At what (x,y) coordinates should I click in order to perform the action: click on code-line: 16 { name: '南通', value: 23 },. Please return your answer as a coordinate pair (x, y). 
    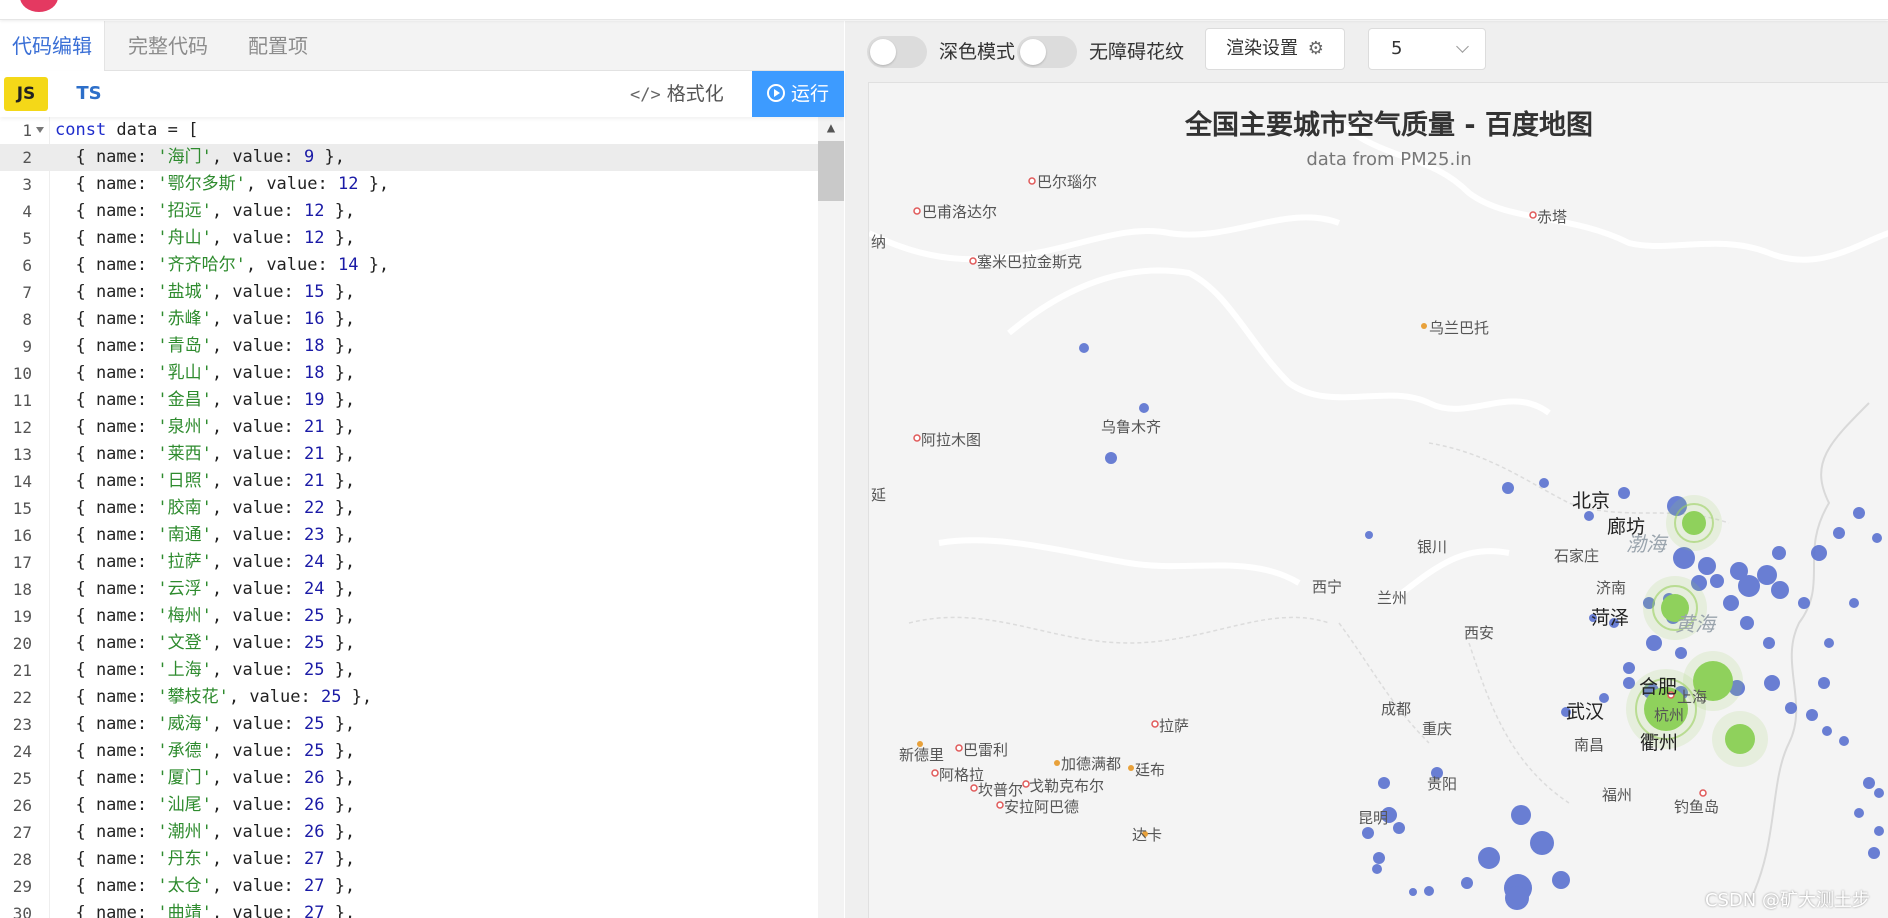
    Looking at the image, I should click on (422, 535).